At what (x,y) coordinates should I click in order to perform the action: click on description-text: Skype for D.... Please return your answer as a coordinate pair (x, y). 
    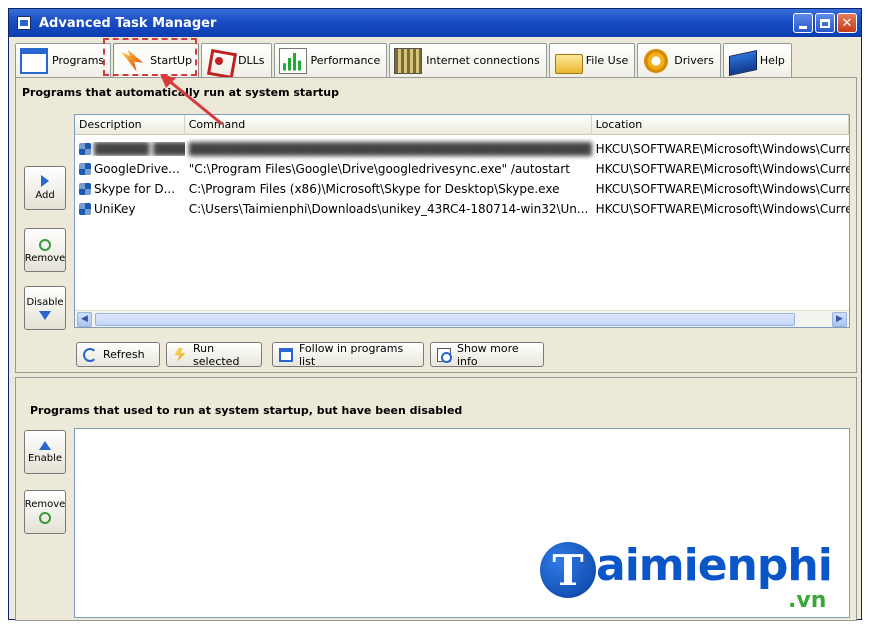
    Looking at the image, I should click on (135, 189).